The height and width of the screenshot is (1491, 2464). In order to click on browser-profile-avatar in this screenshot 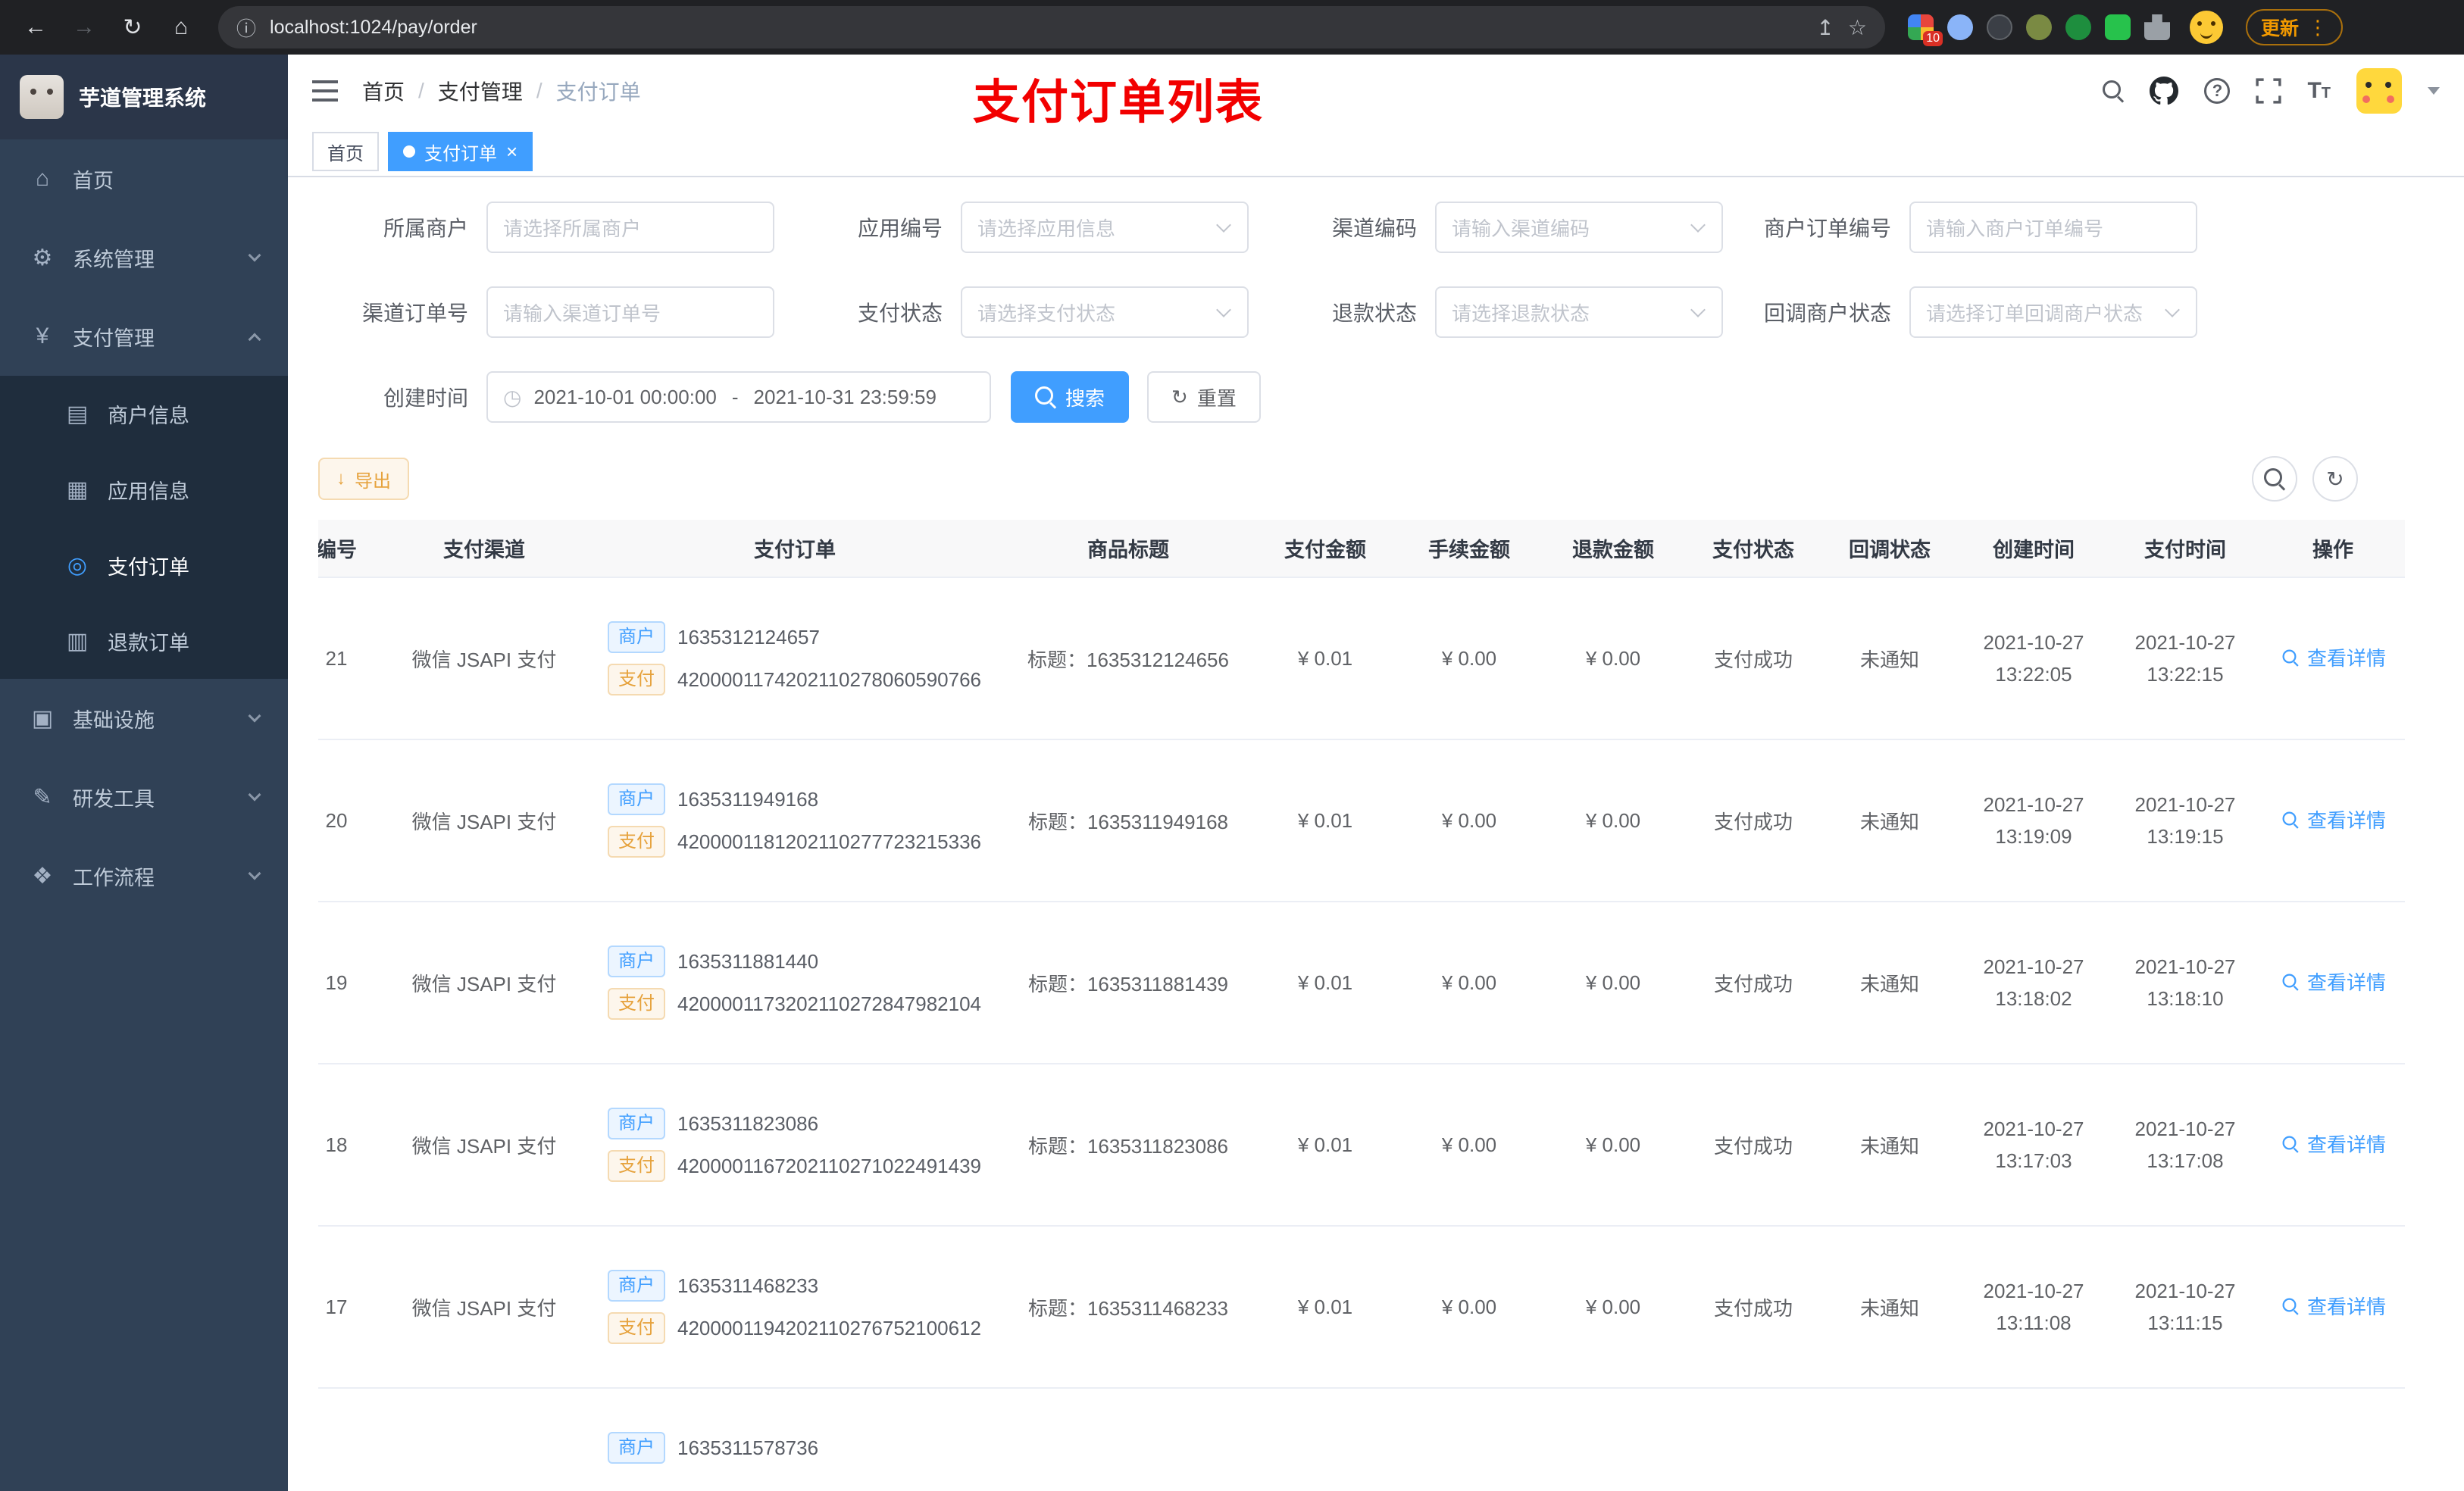, I will do `click(2206, 27)`.